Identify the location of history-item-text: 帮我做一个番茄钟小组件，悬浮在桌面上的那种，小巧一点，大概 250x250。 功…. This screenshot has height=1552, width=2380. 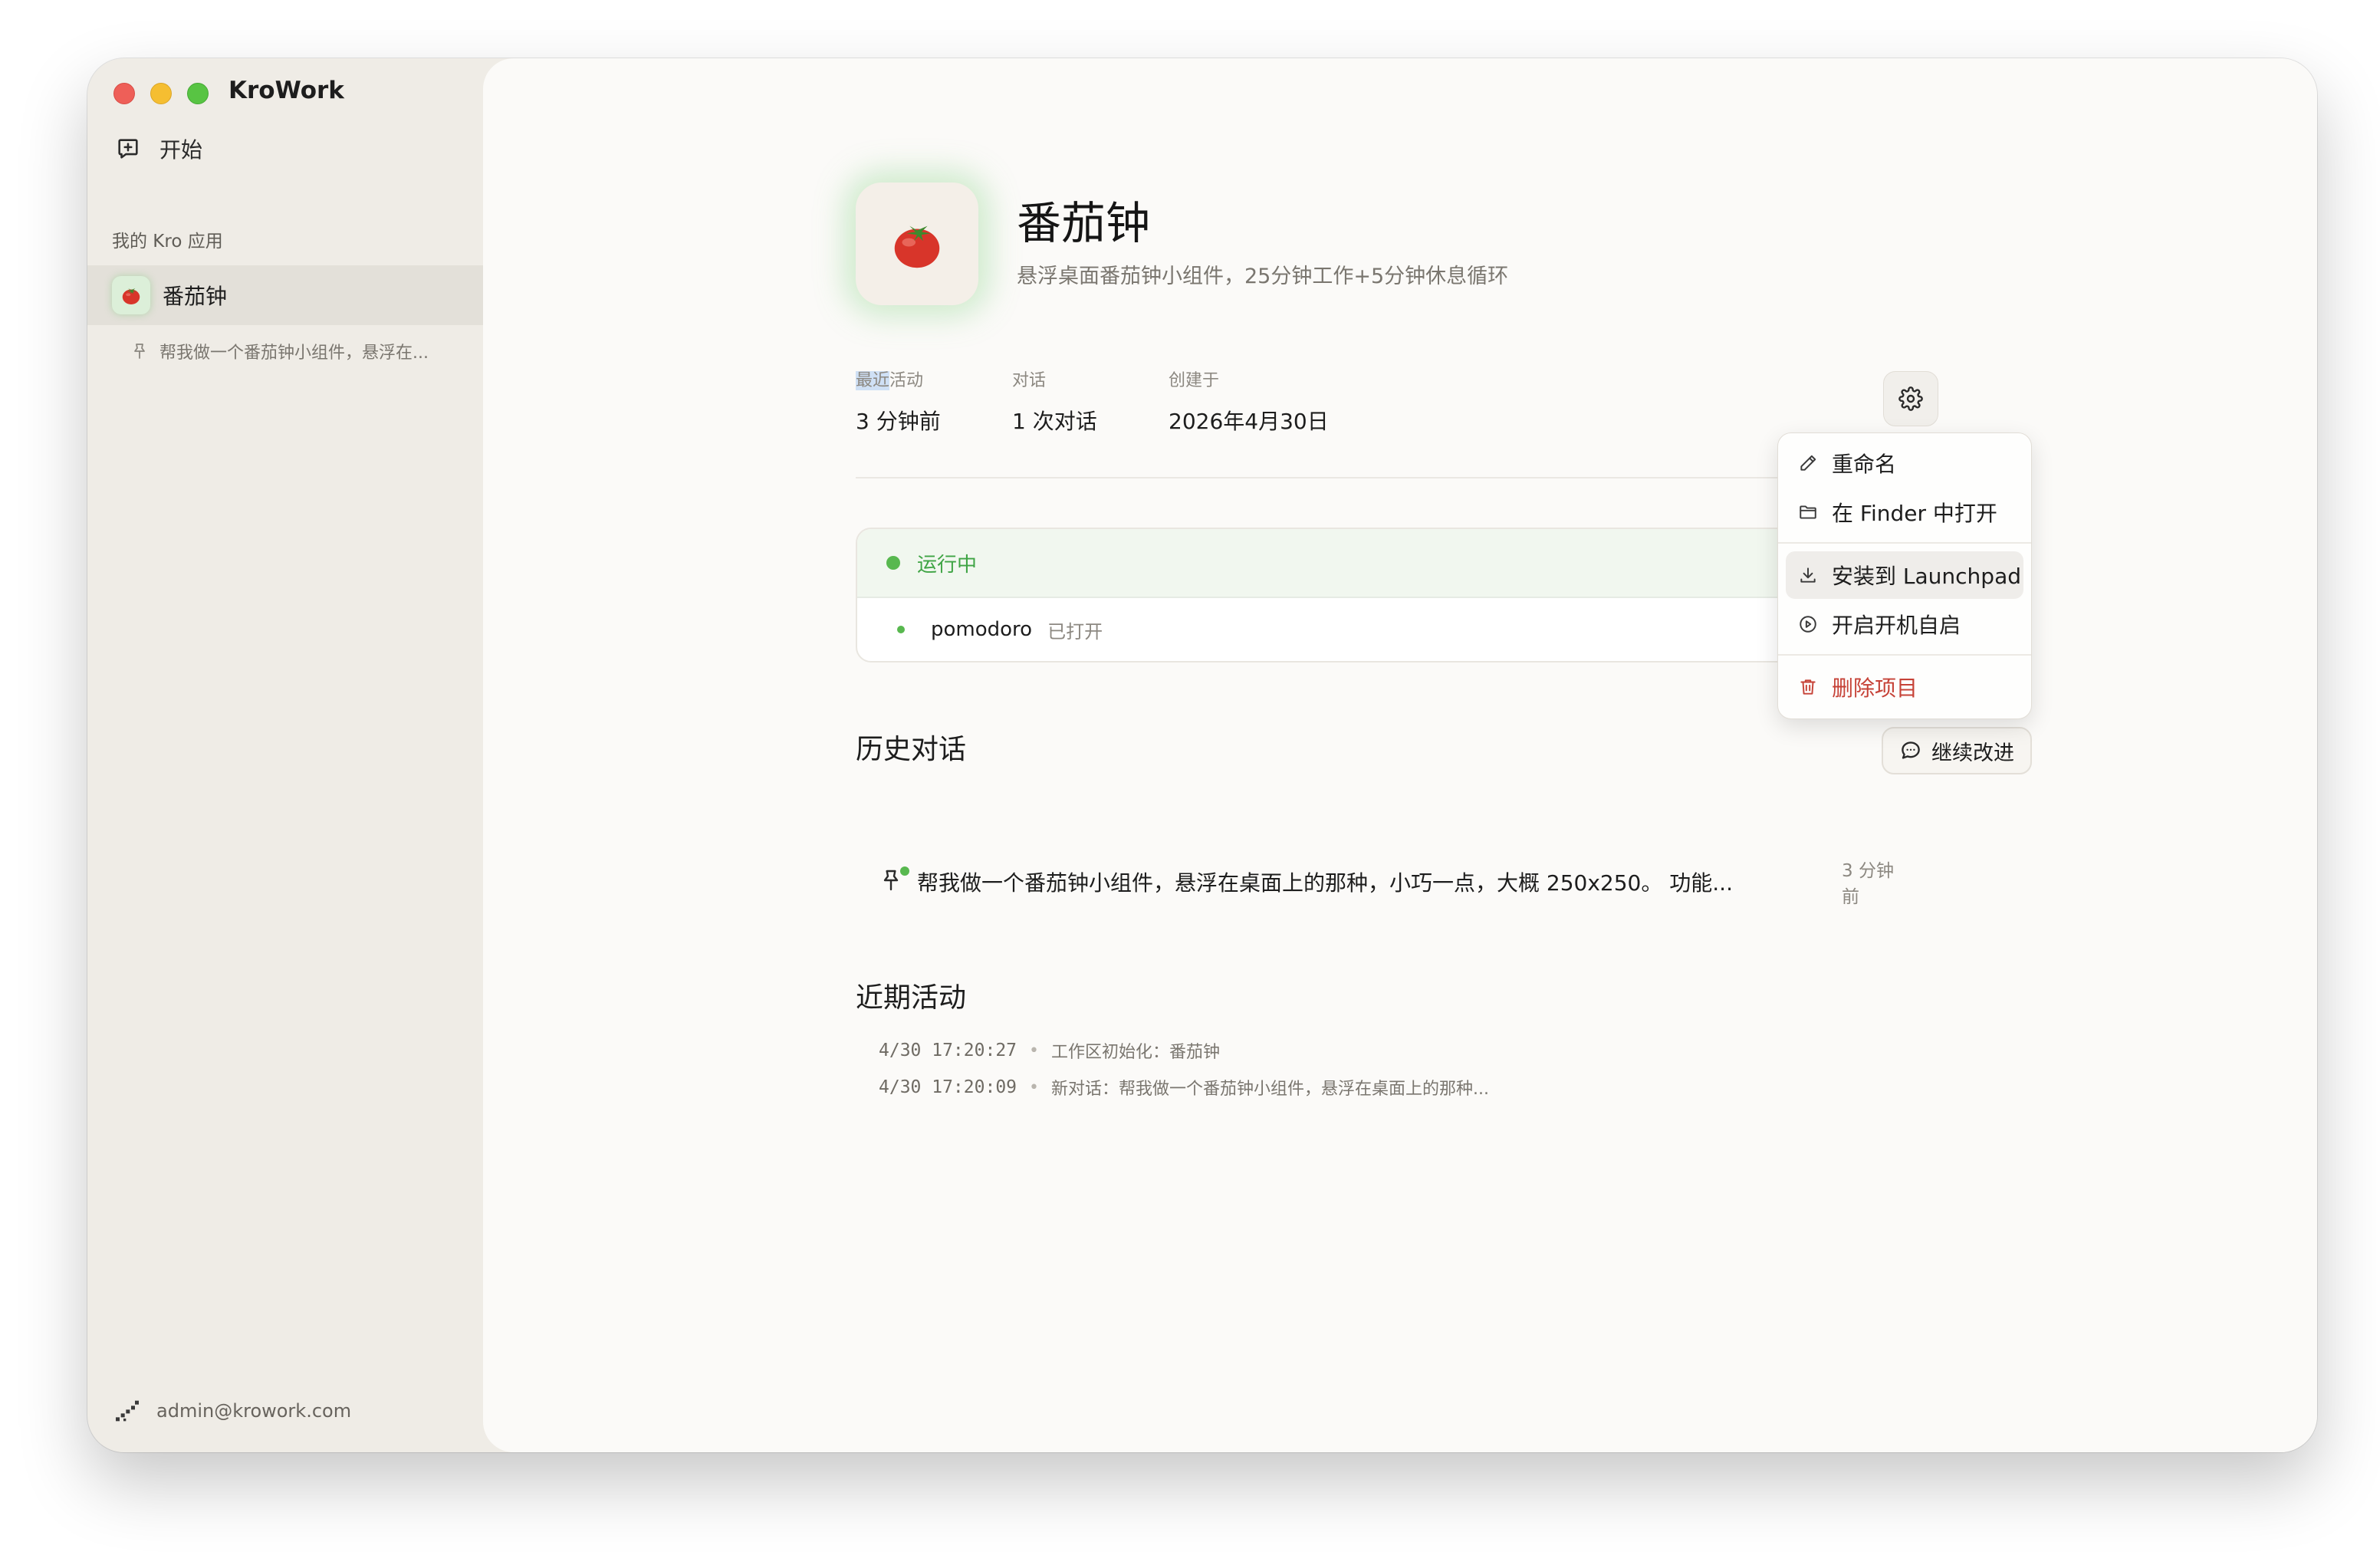
(1325, 883).